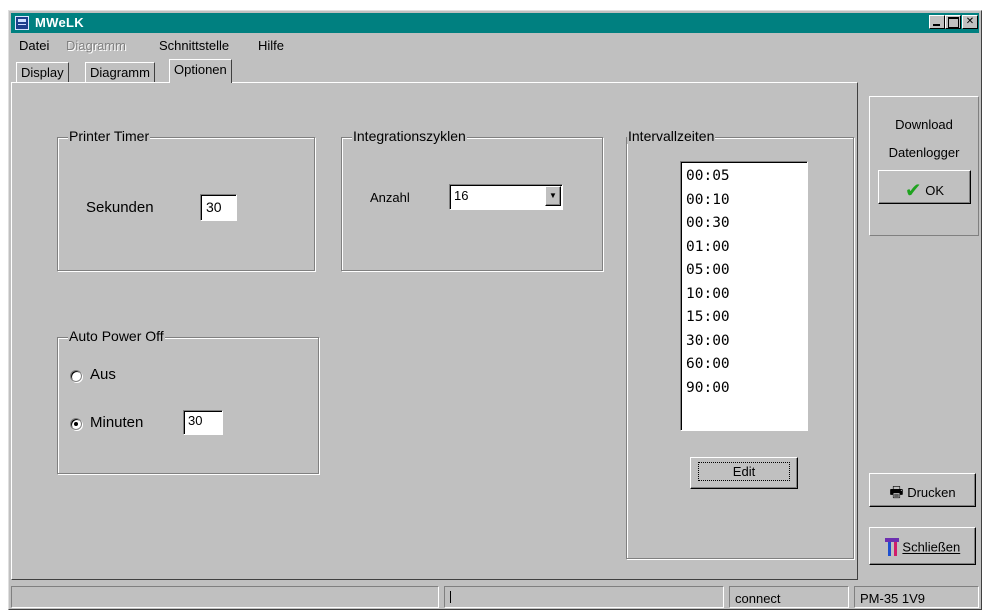 The width and height of the screenshot is (982, 610). I want to click on print-button-label: Drucken, so click(931, 492).